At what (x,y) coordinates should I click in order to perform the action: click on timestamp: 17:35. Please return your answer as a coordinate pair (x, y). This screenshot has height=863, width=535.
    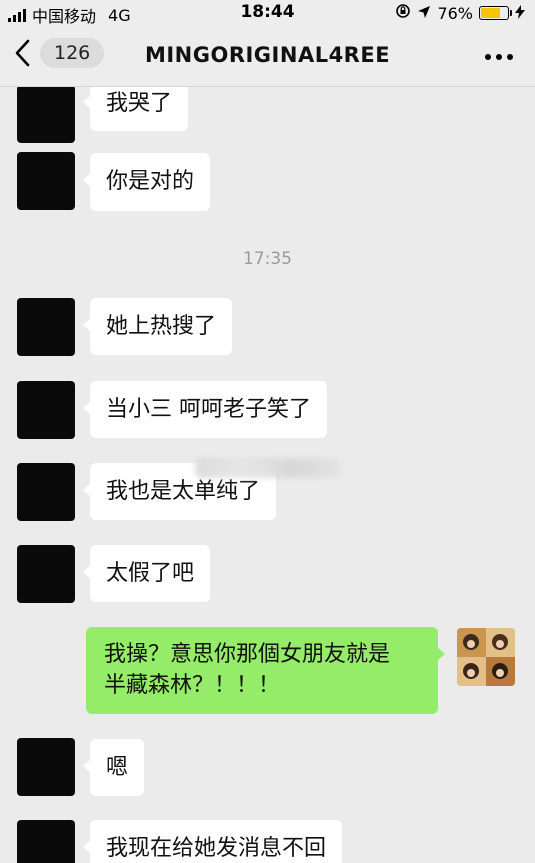
    Looking at the image, I should click on (267, 259).